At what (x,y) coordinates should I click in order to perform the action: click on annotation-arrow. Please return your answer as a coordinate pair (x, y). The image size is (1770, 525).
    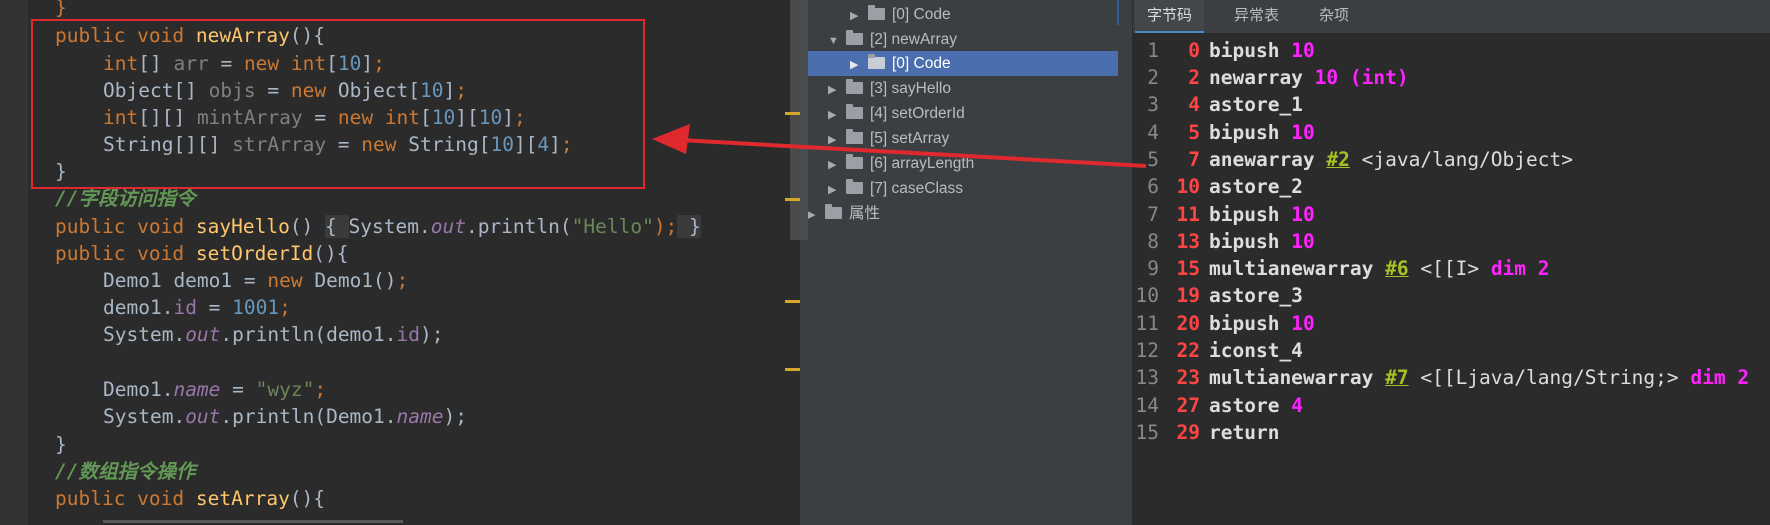
    Looking at the image, I should click on (899, 146).